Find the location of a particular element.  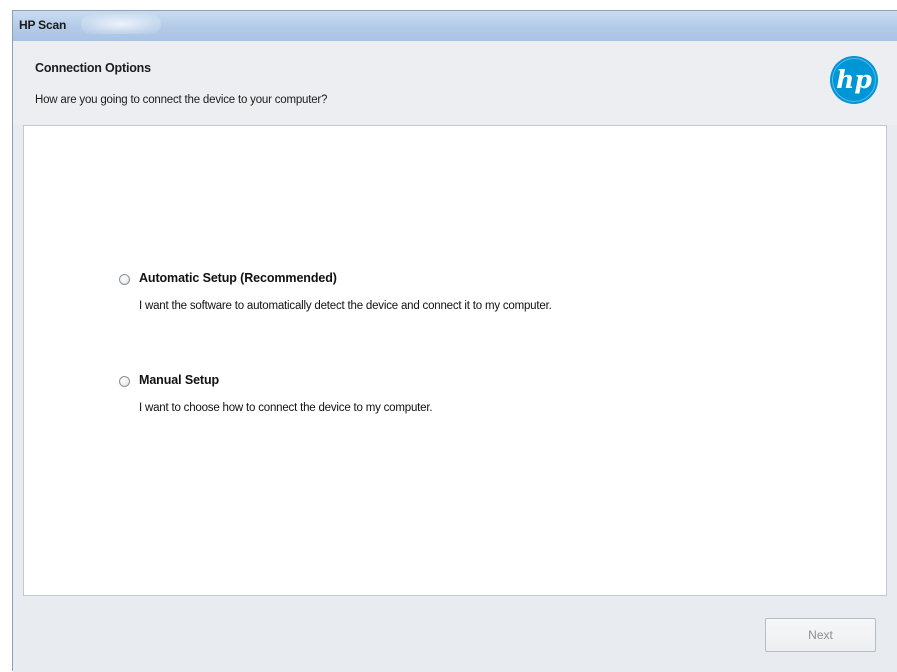

title-bar: HP Scan is located at coordinates (455, 26).